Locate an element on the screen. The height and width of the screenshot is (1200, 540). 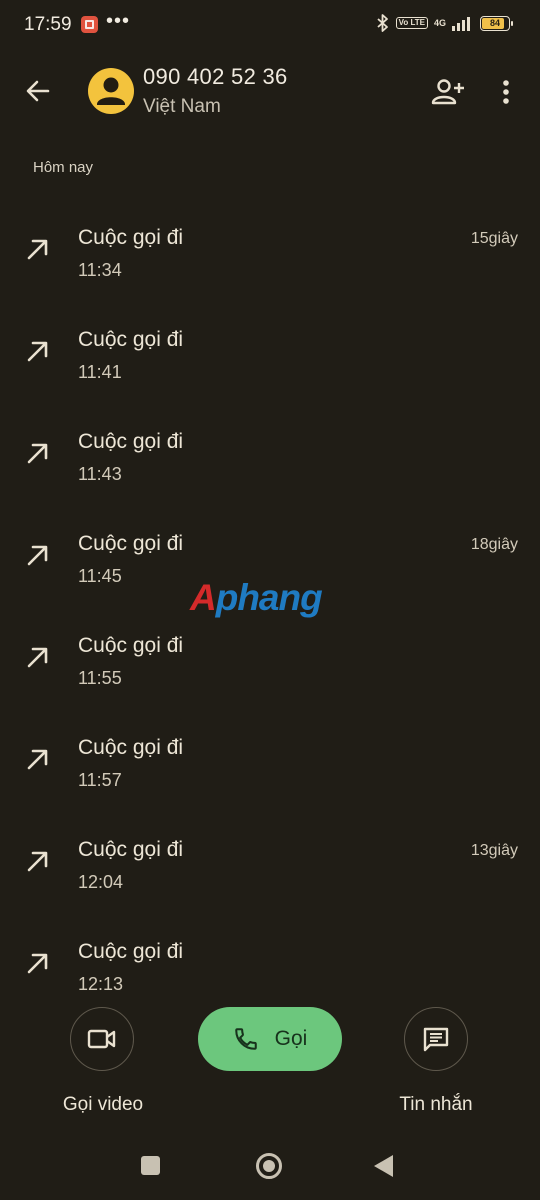
volte-icon: Vo LTE is located at coordinates (411, 23).